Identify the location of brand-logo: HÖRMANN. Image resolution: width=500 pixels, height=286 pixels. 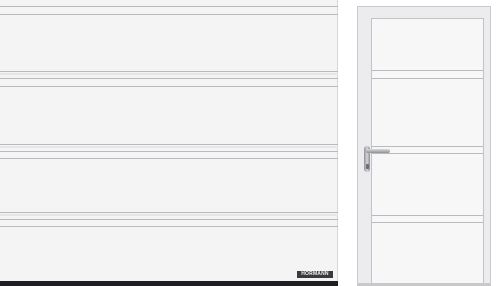
(315, 274).